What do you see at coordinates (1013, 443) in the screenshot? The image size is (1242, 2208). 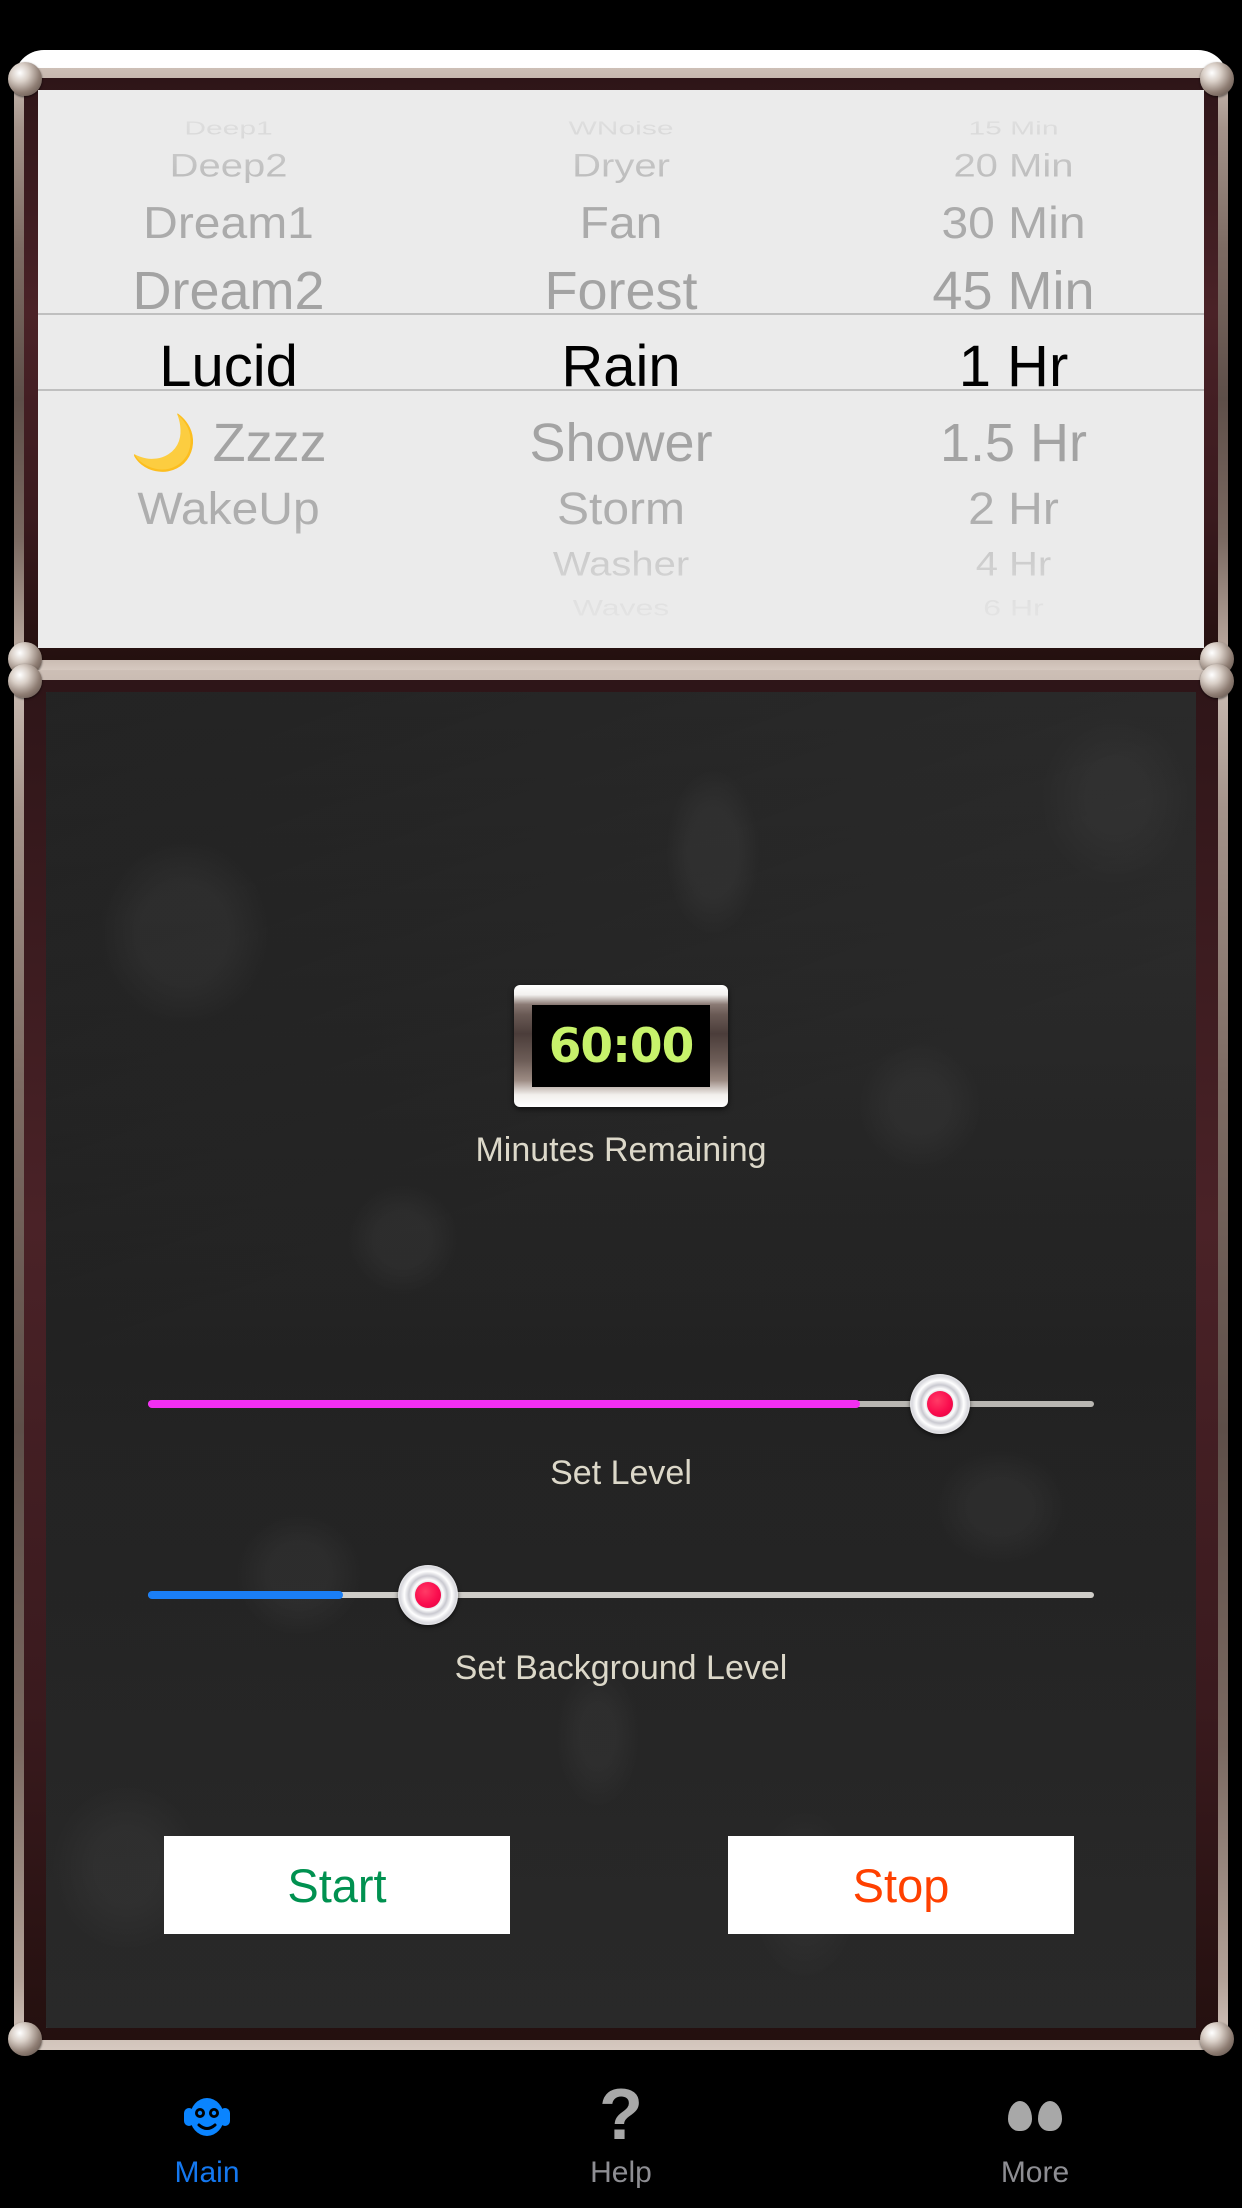 I see `picker-item: 1.5 Hr` at bounding box center [1013, 443].